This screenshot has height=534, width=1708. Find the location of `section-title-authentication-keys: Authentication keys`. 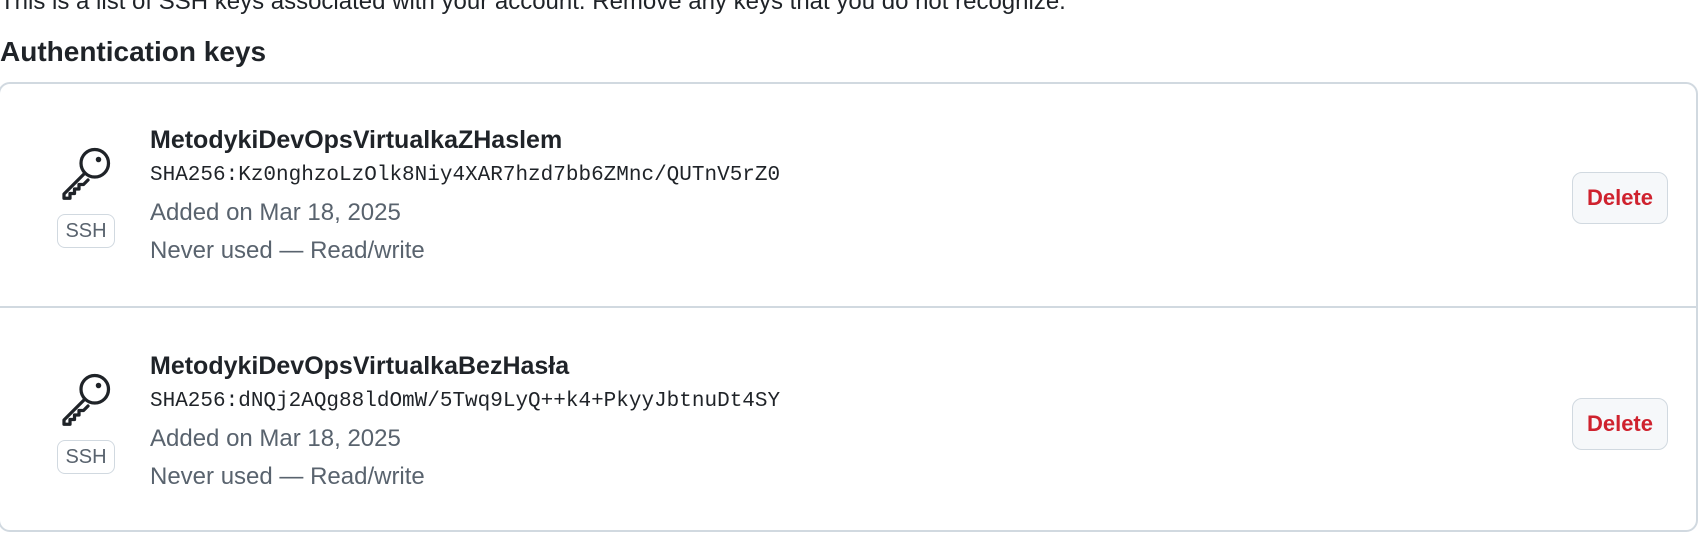

section-title-authentication-keys: Authentication keys is located at coordinates (133, 51).